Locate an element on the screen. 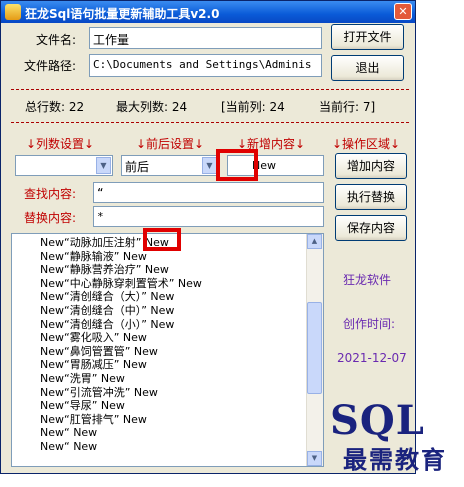 The image size is (464, 487). file-path-field: C:\Documents and Settings\Adminis is located at coordinates (205, 65).